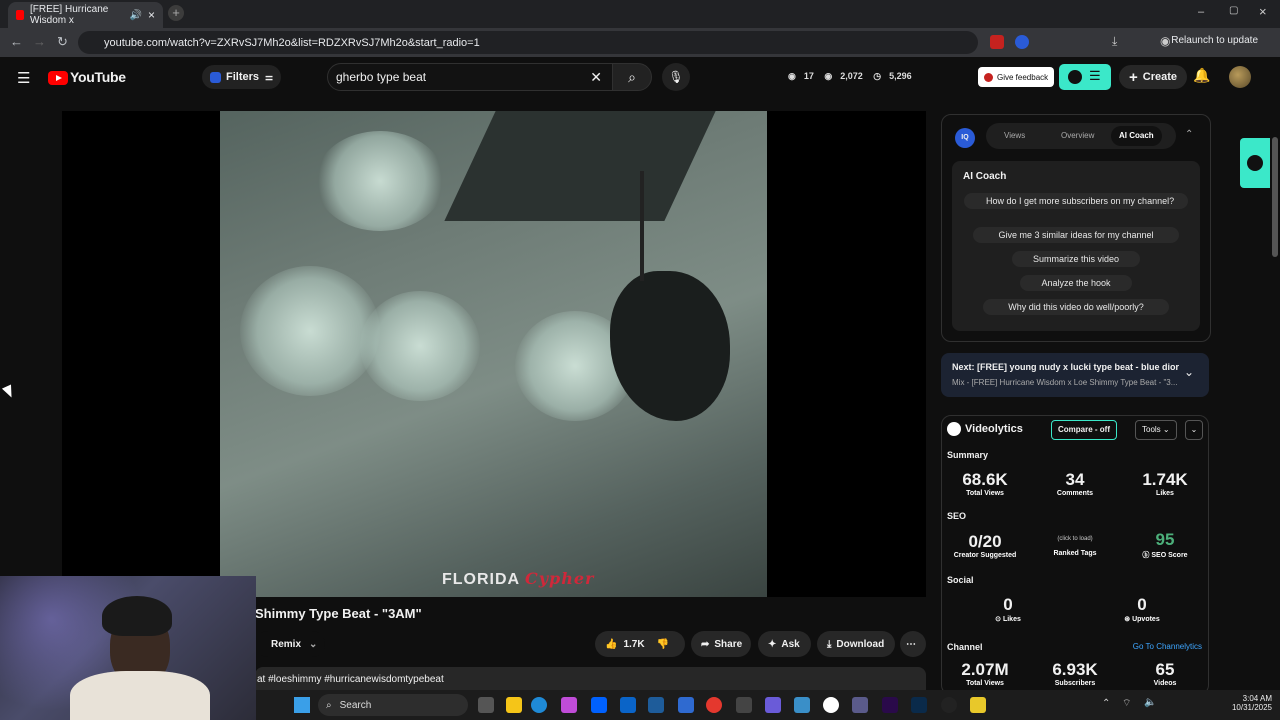  Describe the element at coordinates (539, 705) in the screenshot. I see `edge-icon` at that location.